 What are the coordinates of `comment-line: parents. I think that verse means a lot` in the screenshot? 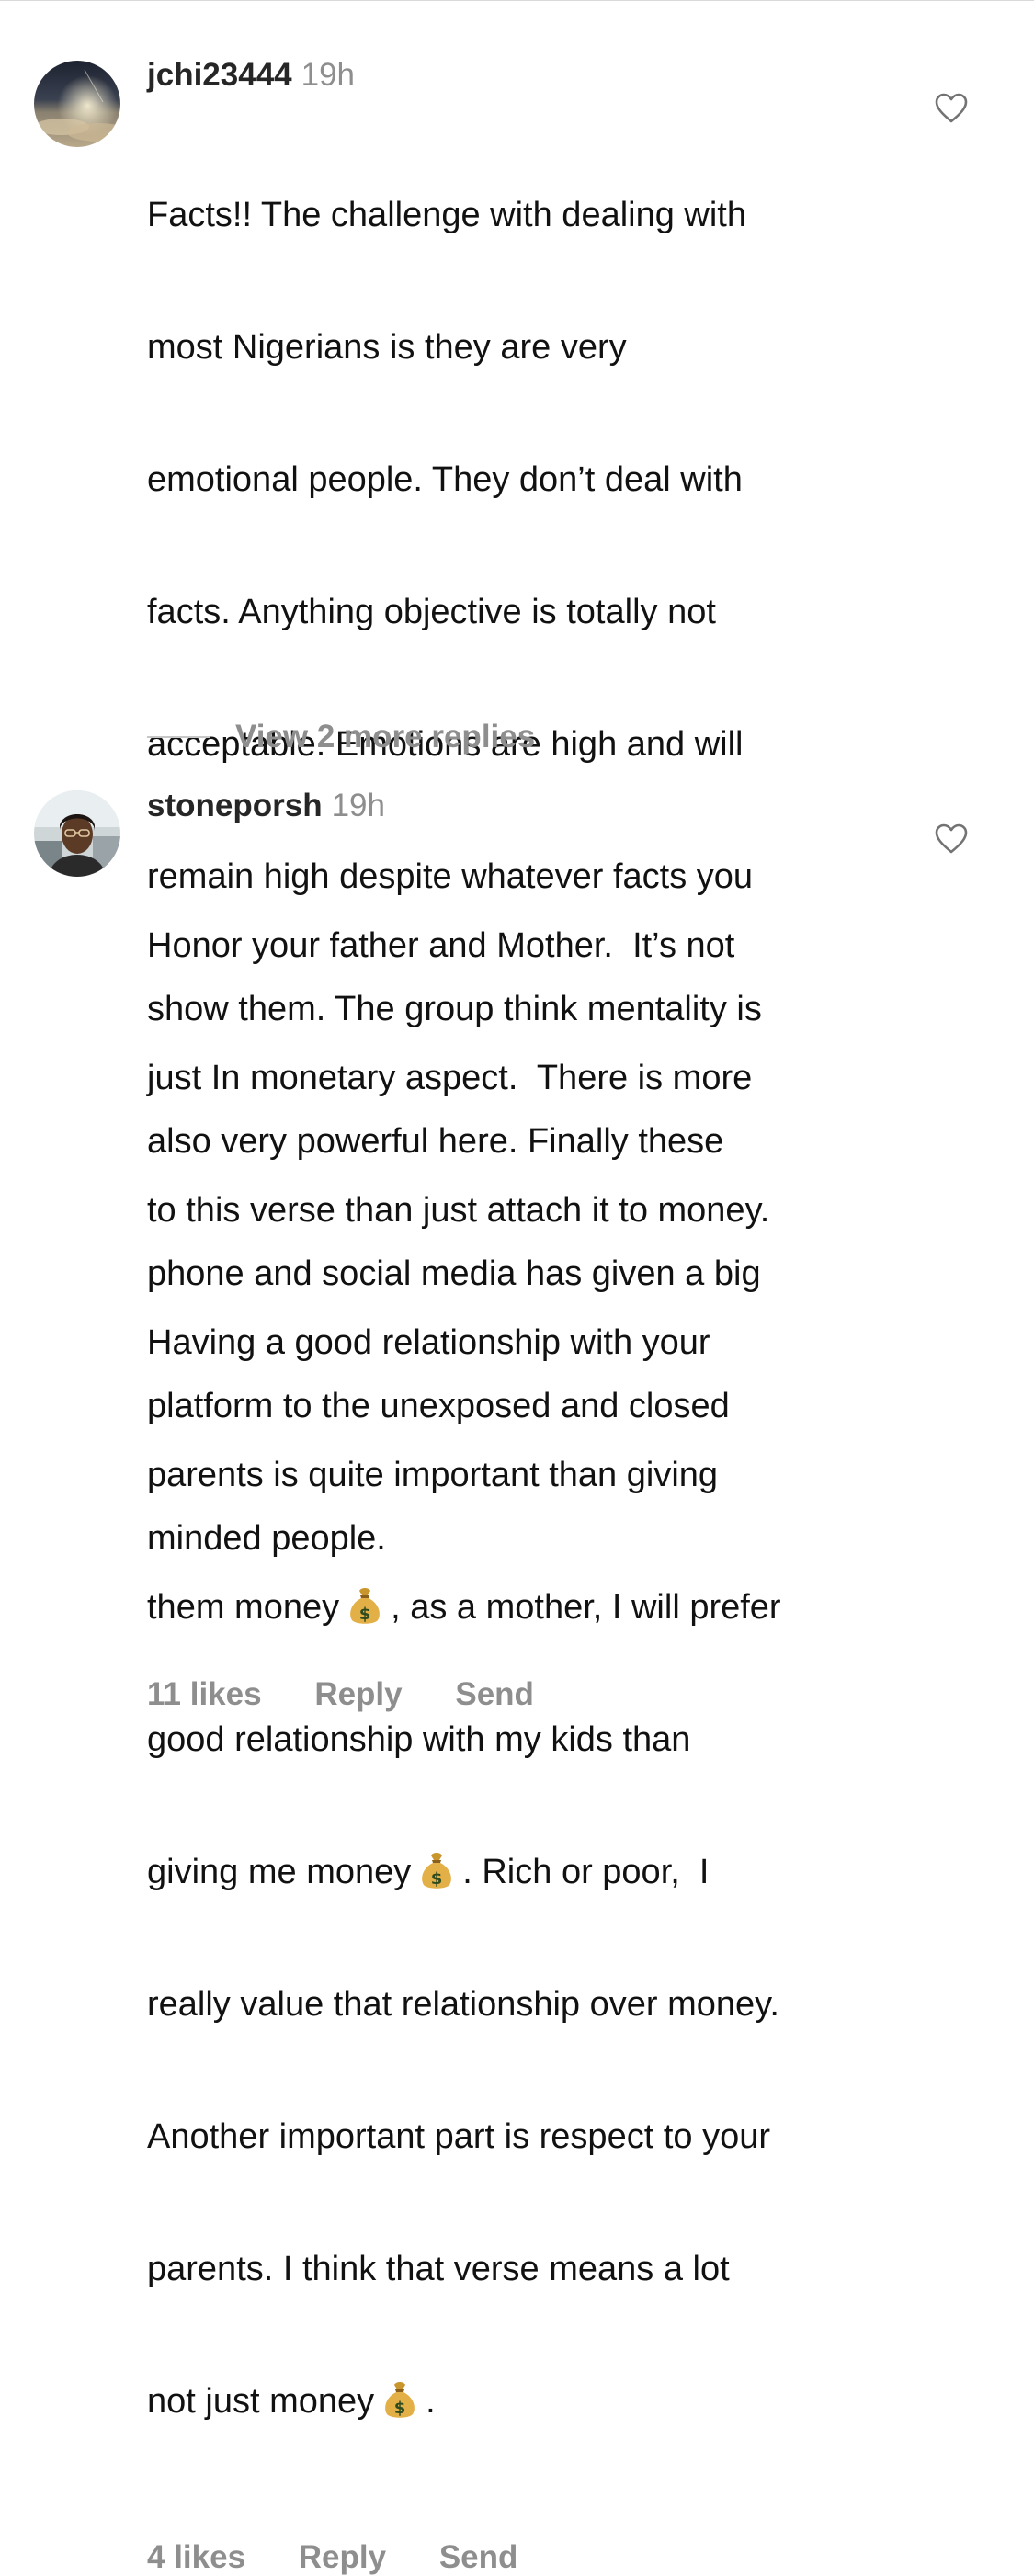 It's located at (438, 2269).